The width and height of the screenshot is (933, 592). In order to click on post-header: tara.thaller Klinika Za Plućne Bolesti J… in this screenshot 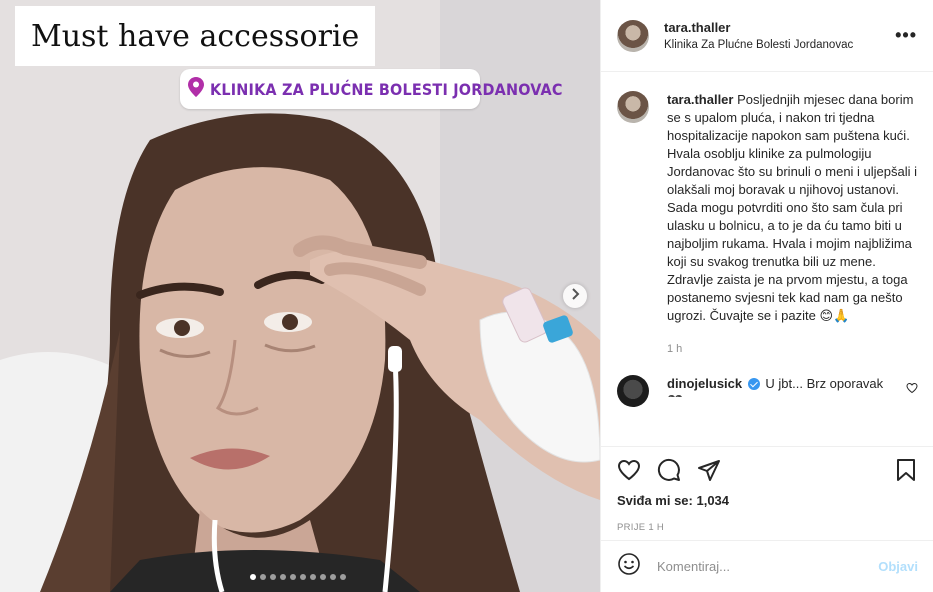, I will do `click(767, 36)`.